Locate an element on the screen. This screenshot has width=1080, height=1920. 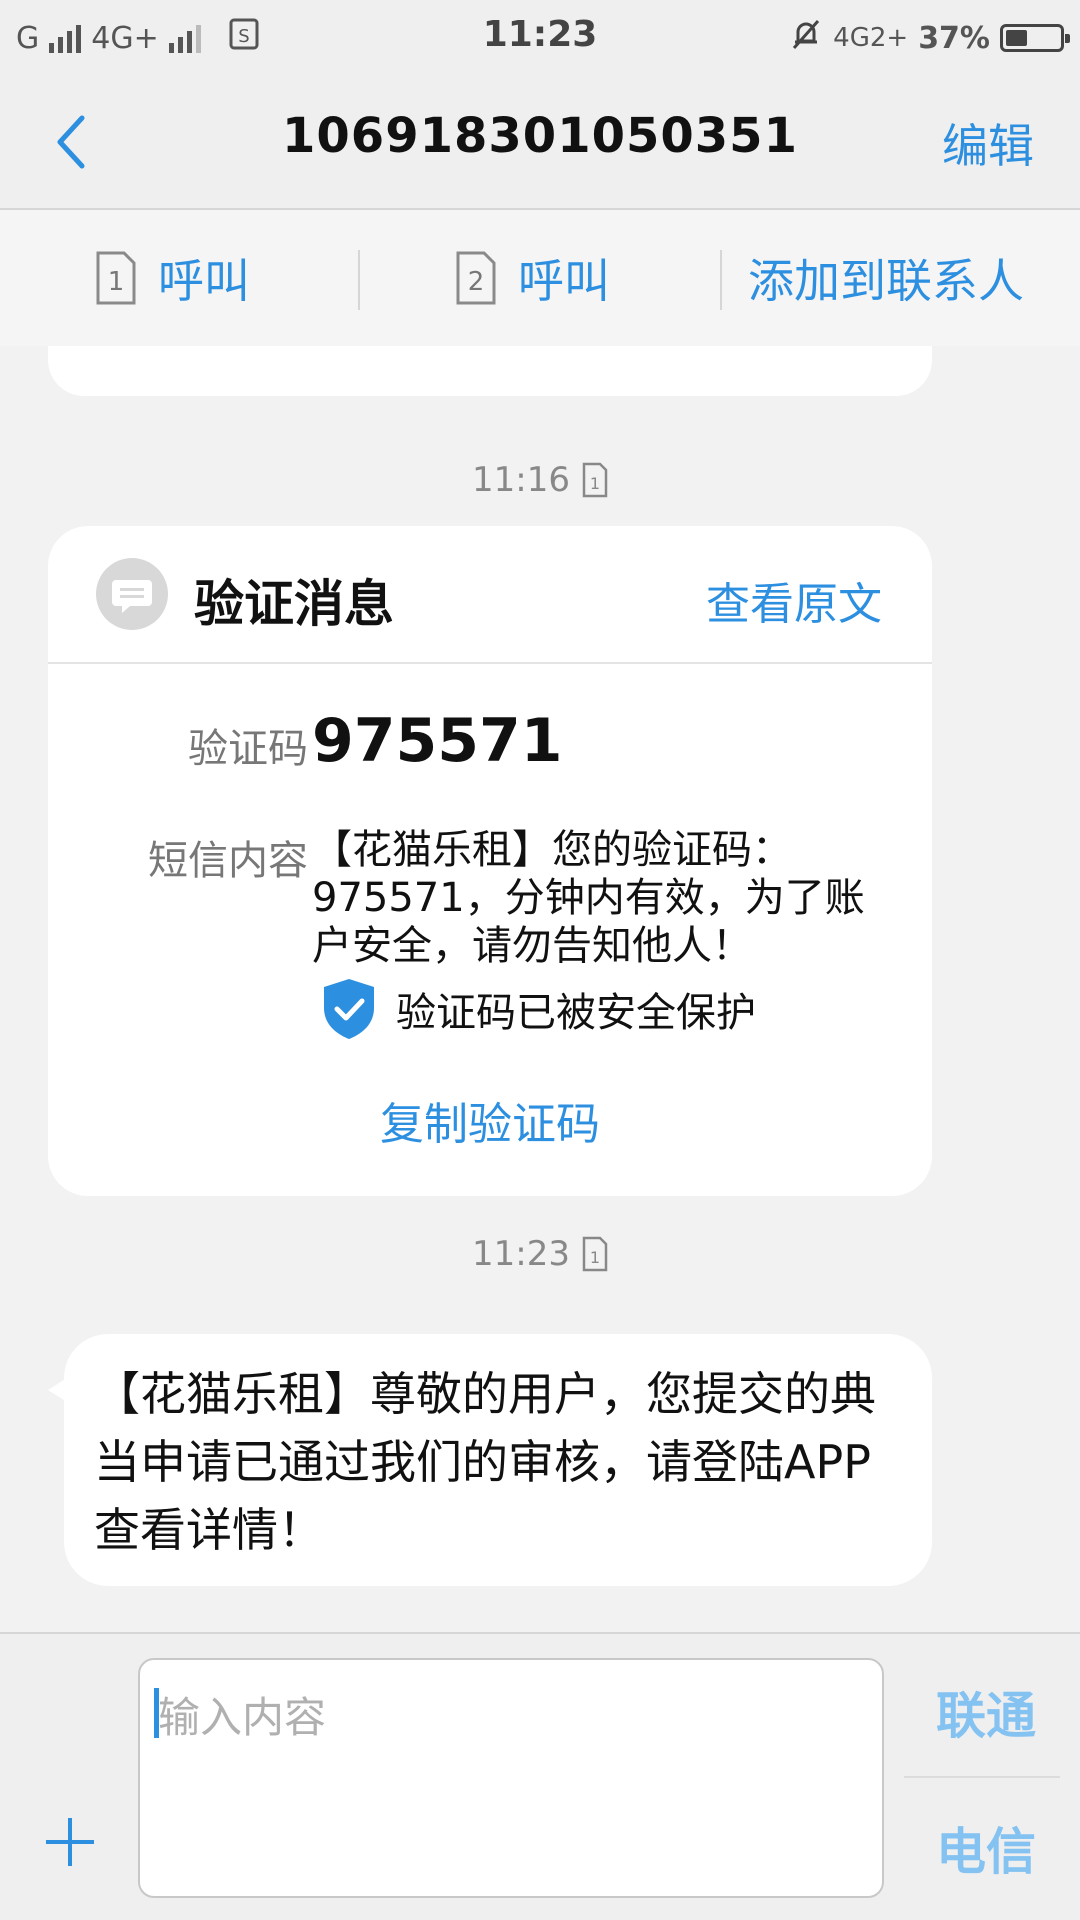
verification-code: 975571 is located at coordinates (437, 741).